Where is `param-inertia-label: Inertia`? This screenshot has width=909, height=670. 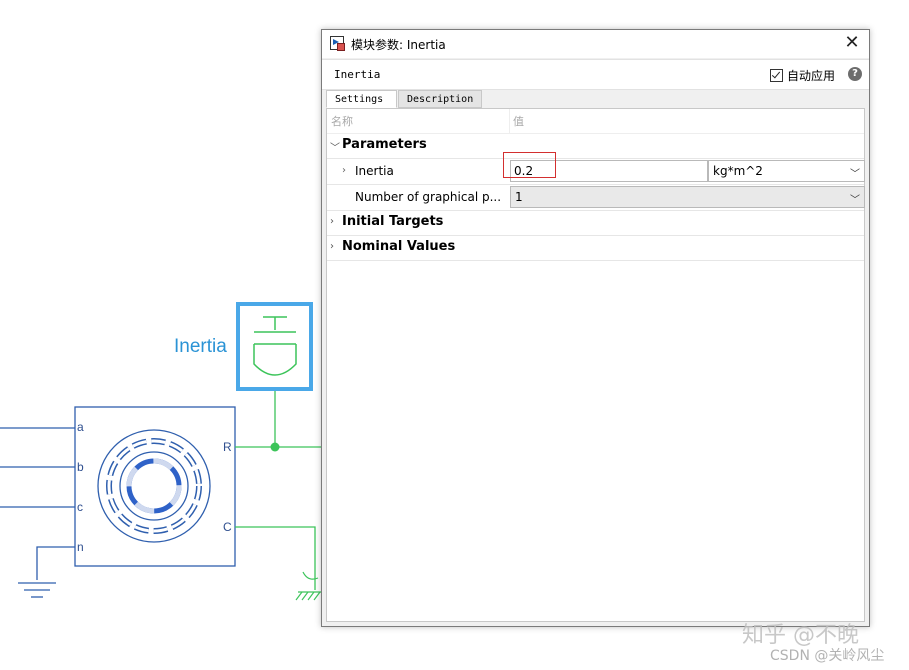
param-inertia-label: Inertia is located at coordinates (374, 171).